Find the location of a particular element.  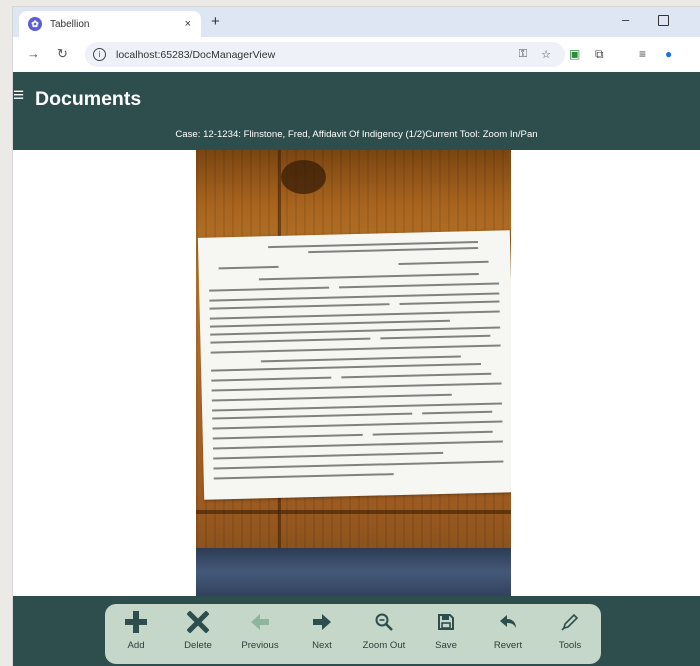

save-button: Save is located at coordinates (446, 634).